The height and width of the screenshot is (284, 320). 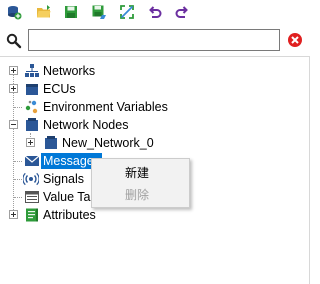 I want to click on save-icon, so click(x=71, y=12).